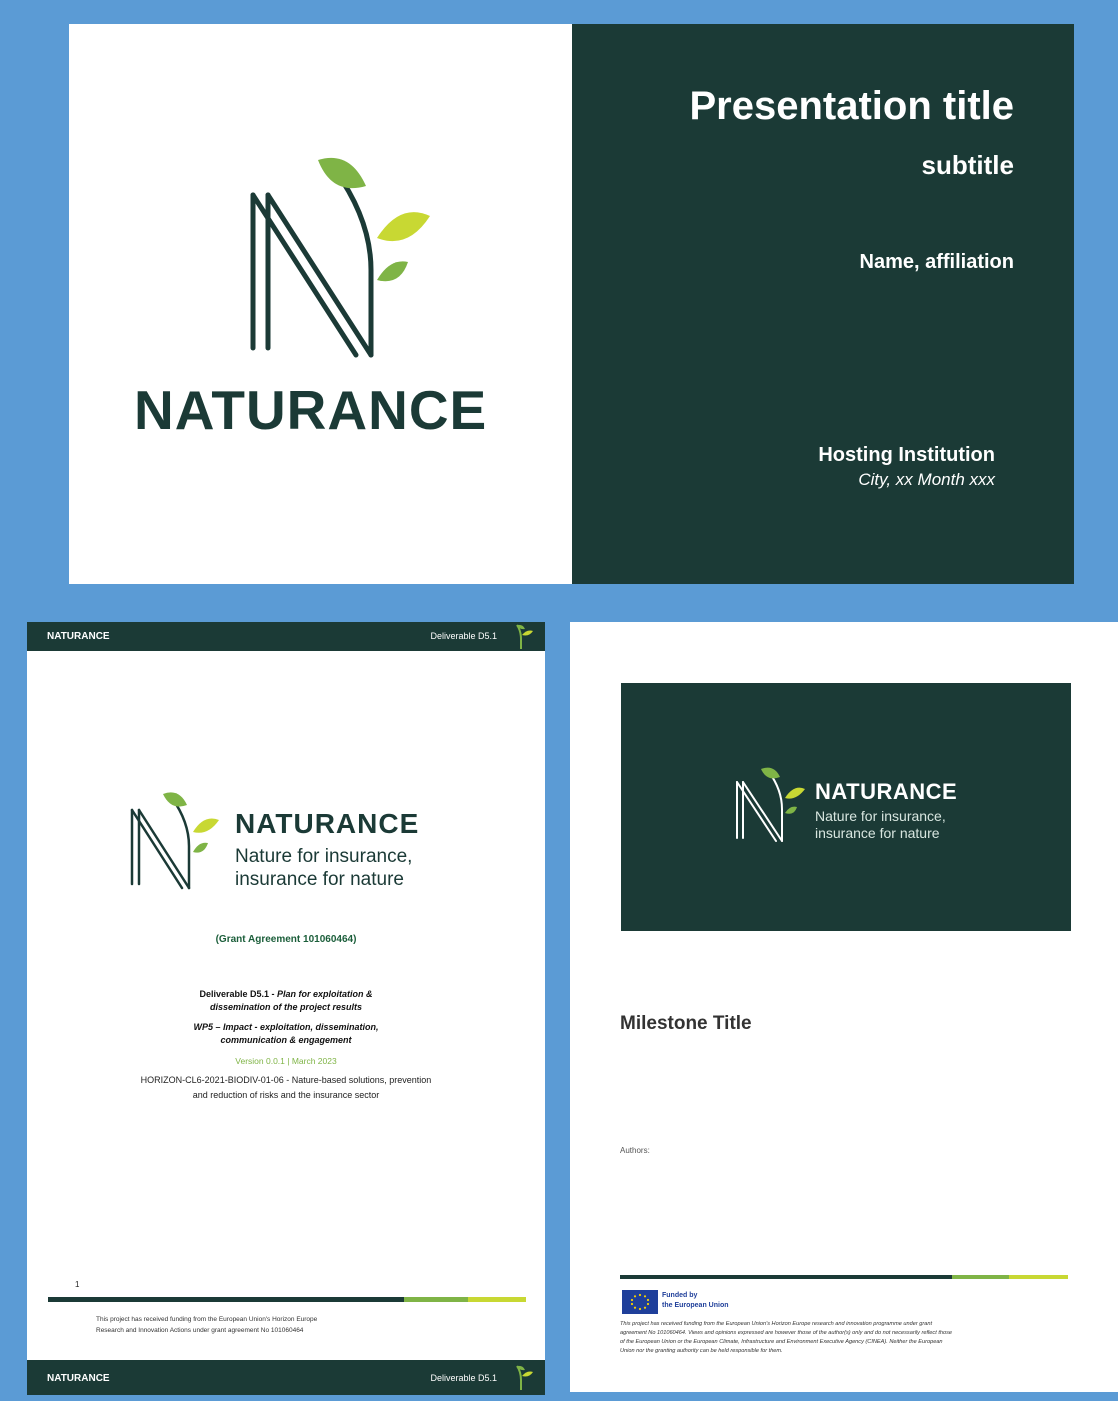 The image size is (1118, 1401). What do you see at coordinates (238, 994) in the screenshot?
I see `deliverable-label: Deliverable D5.1 -` at bounding box center [238, 994].